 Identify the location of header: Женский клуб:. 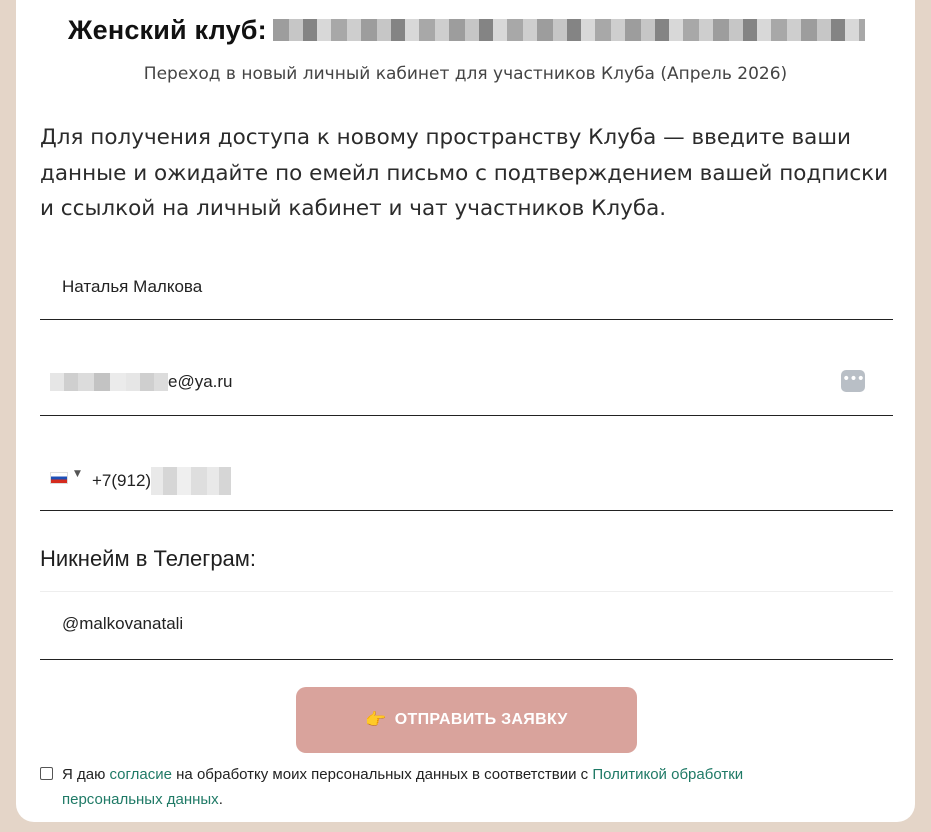
(466, 30).